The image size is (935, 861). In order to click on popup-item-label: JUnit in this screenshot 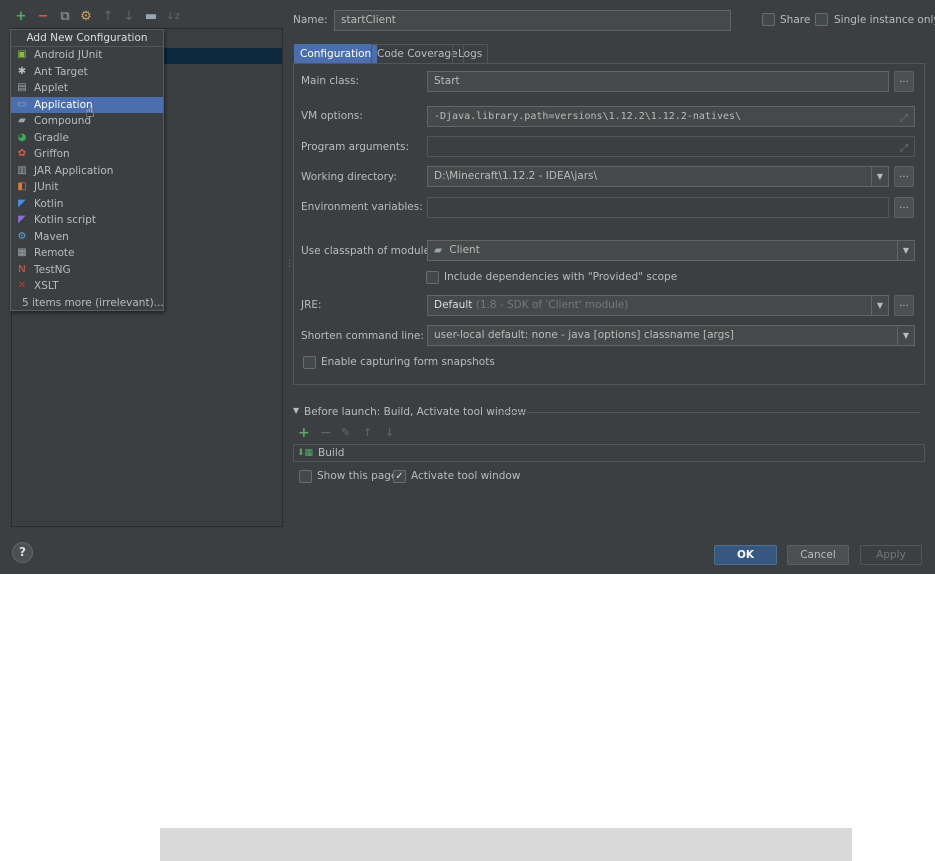, I will do `click(46, 187)`.